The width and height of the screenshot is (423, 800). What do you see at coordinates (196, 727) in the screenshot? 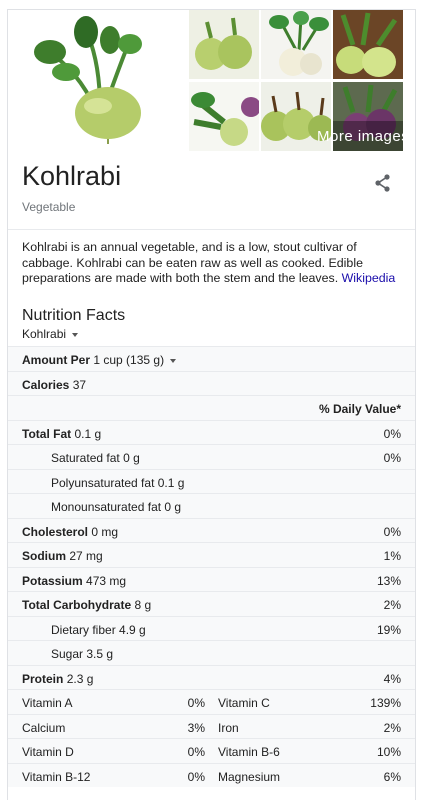
I see `vitamin-daily-value: 3%` at bounding box center [196, 727].